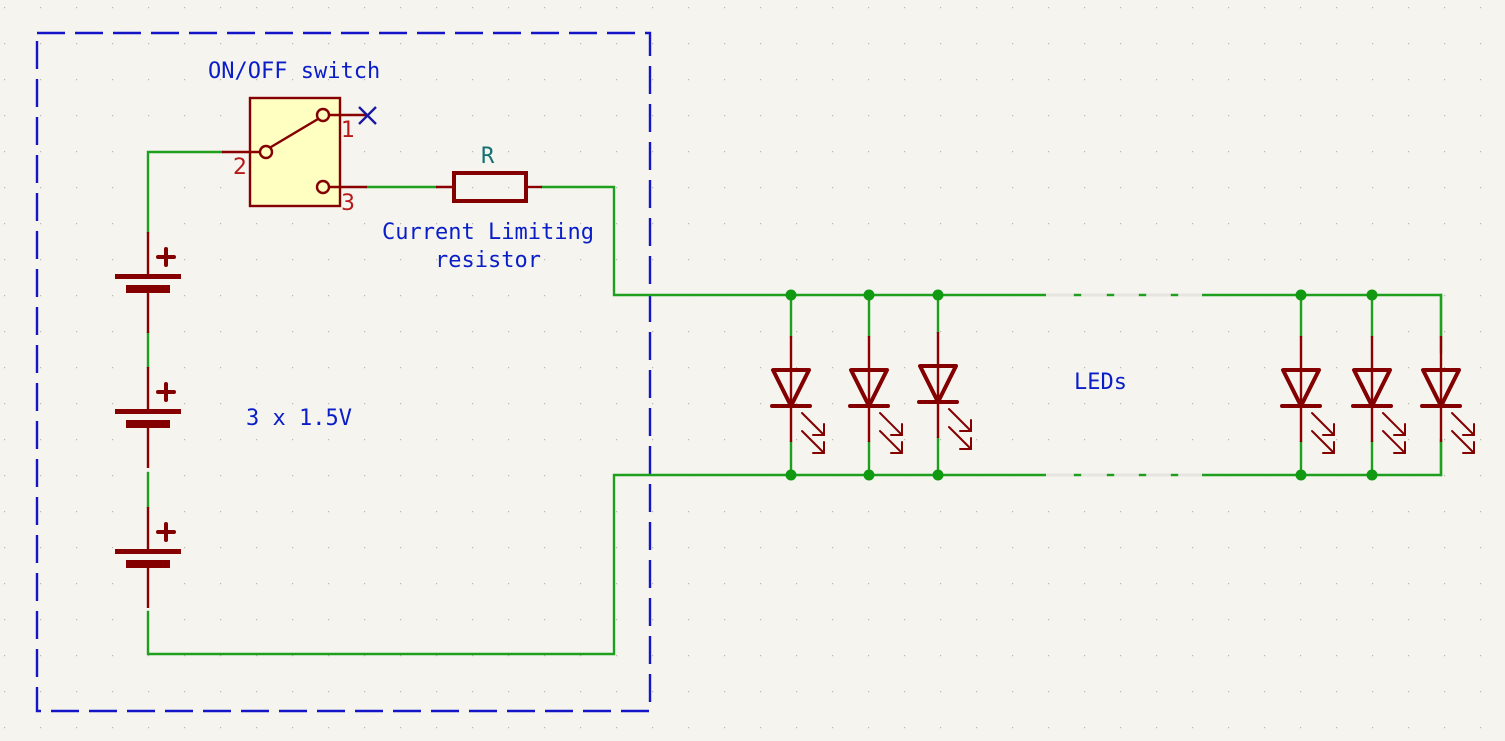 This screenshot has width=1505, height=741. What do you see at coordinates (488, 232) in the screenshot?
I see `resistor-description-line1: Current Limiting` at bounding box center [488, 232].